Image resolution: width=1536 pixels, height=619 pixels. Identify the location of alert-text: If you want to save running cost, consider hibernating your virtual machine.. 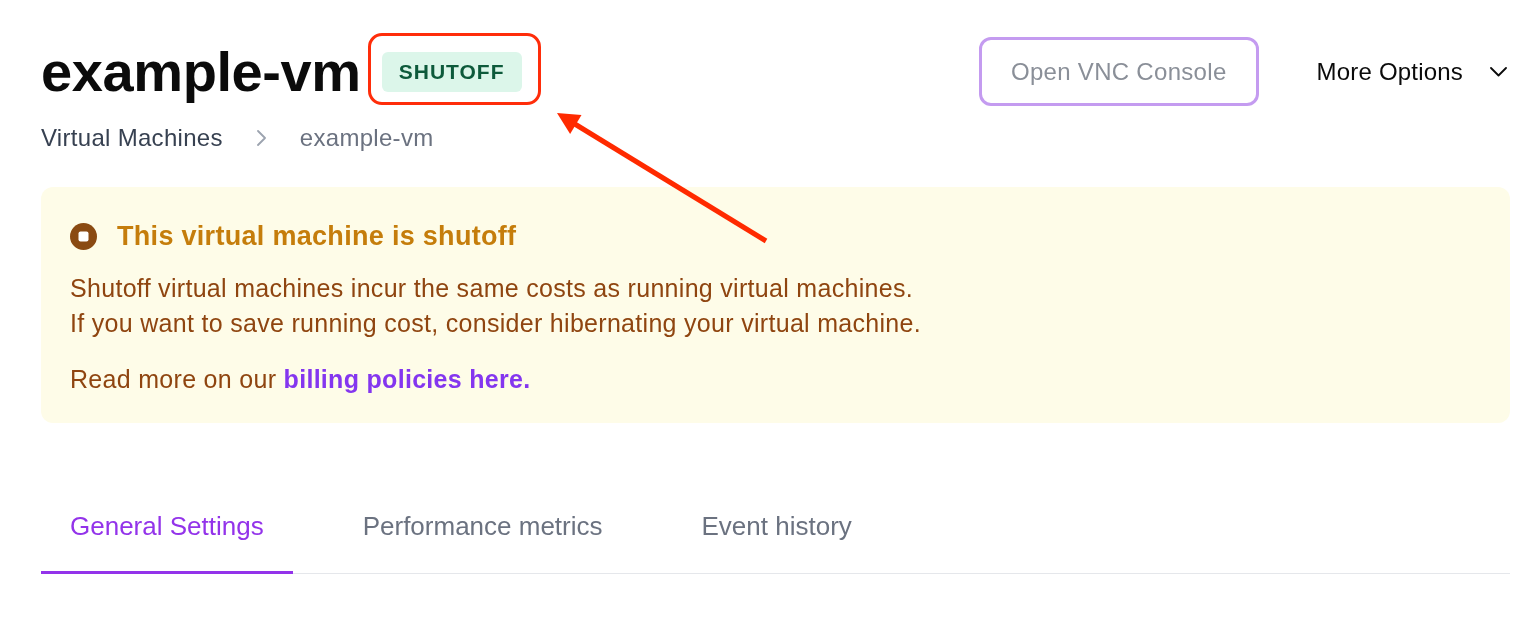
(496, 323).